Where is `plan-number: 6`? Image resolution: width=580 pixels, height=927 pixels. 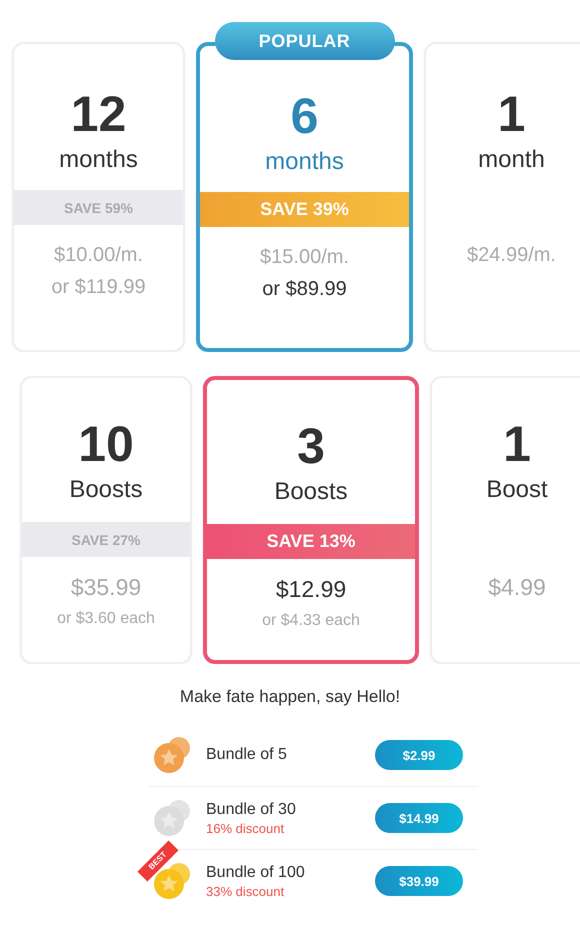 plan-number: 6 is located at coordinates (304, 116).